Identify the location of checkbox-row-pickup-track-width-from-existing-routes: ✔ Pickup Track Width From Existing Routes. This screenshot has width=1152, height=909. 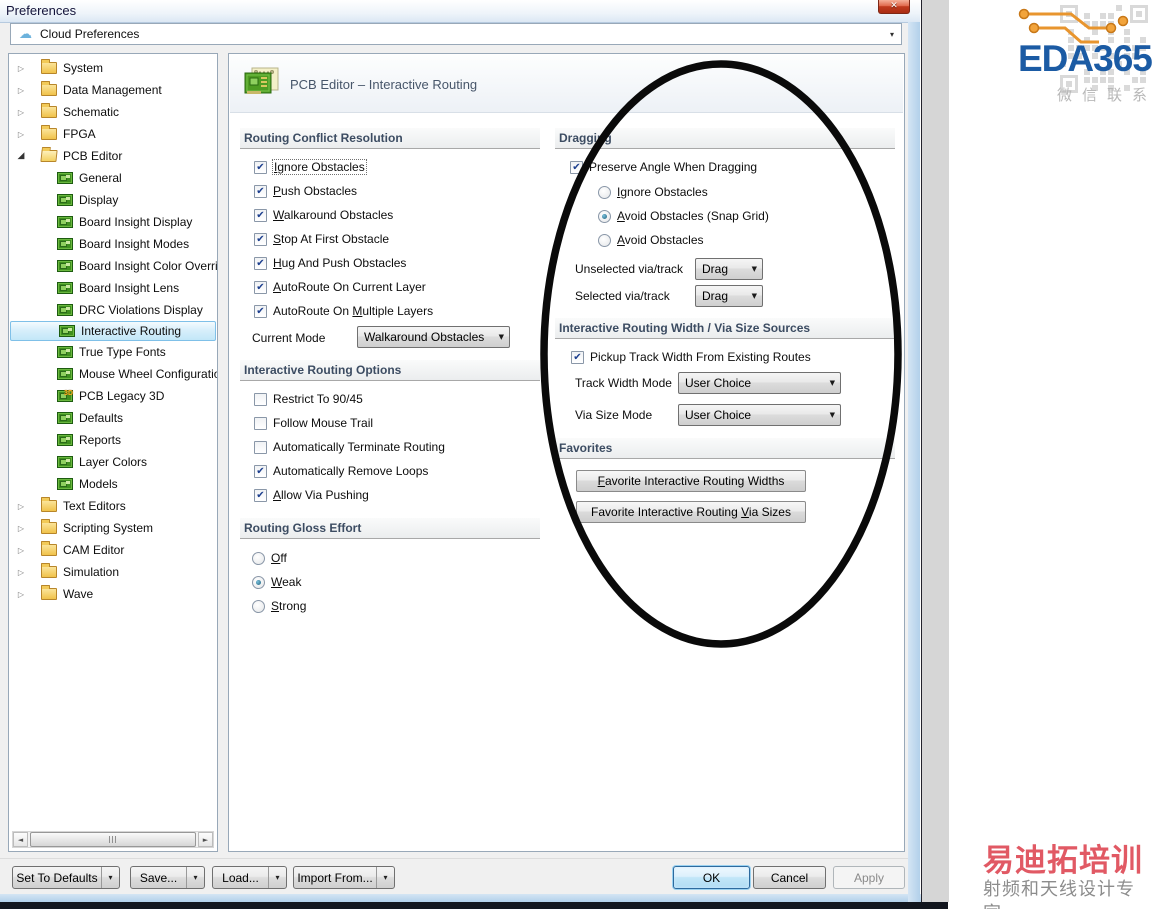
(691, 357).